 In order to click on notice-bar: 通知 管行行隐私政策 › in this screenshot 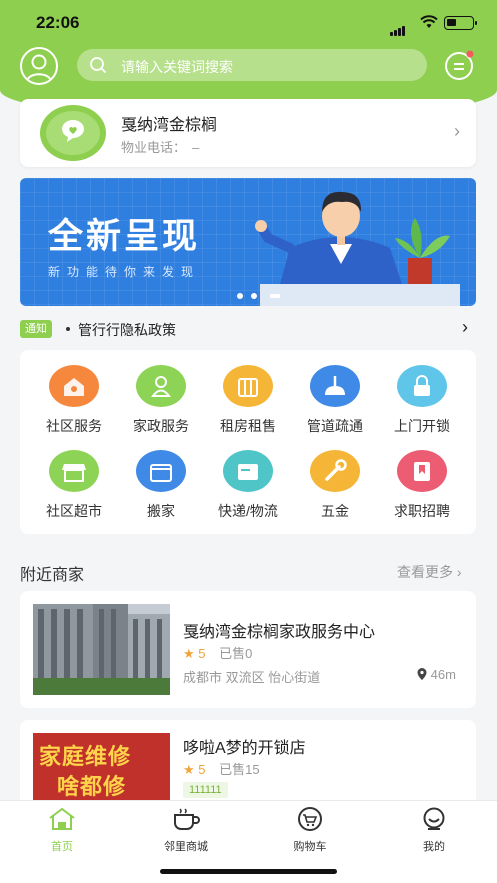, I will do `click(248, 328)`.